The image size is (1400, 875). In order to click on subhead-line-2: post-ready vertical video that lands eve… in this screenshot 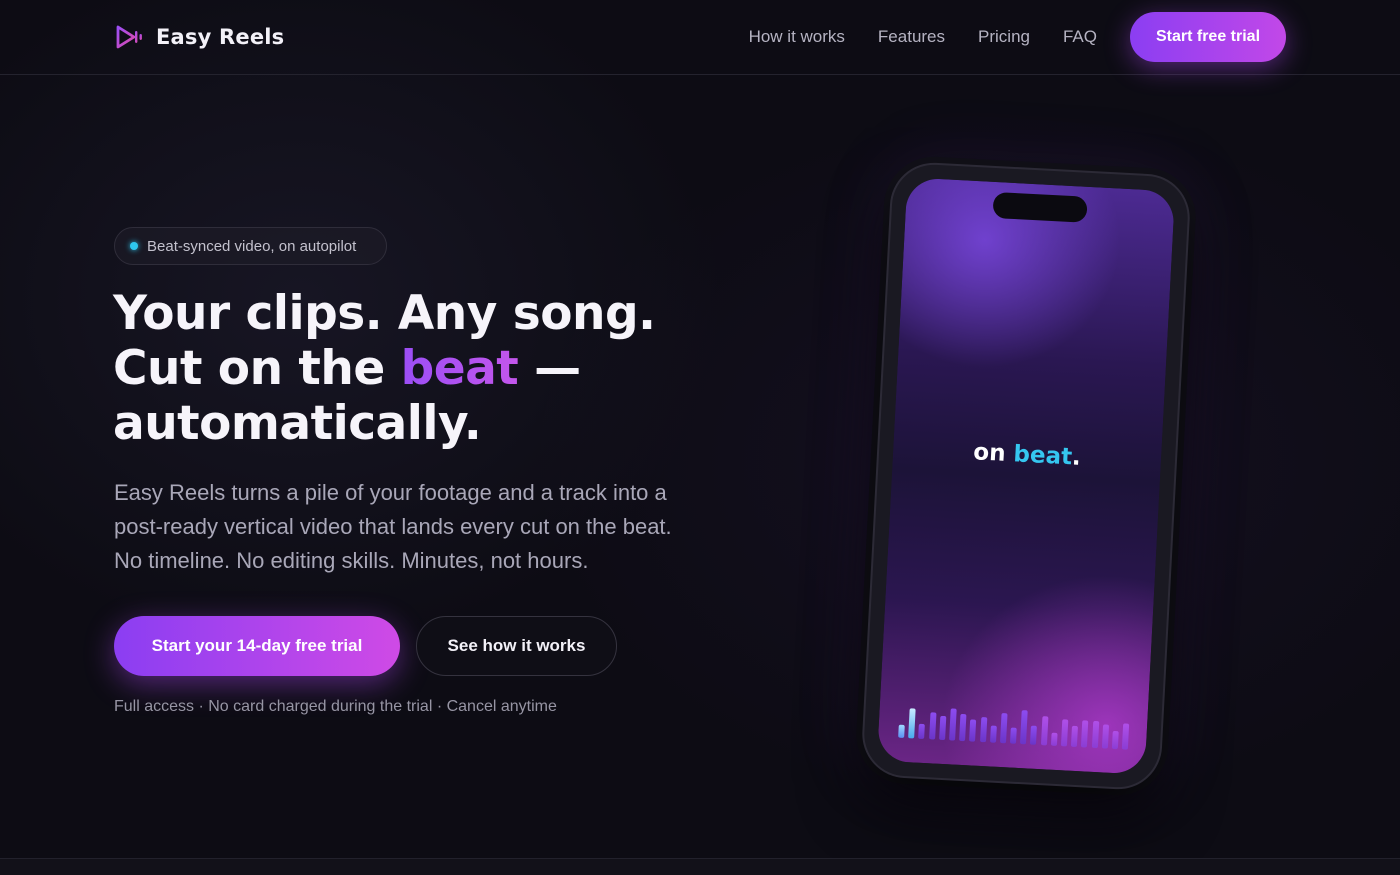, I will do `click(393, 526)`.